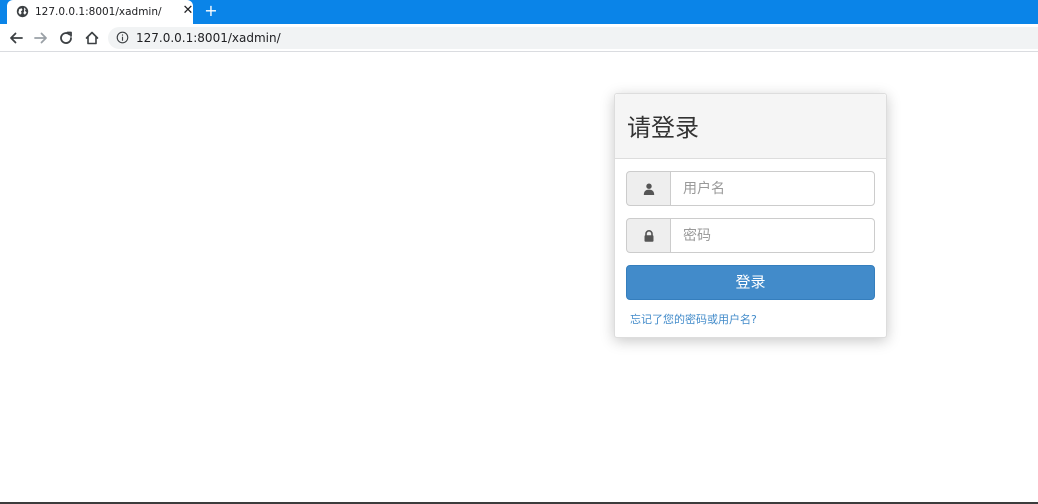  I want to click on page-title: 请登录, so click(663, 128).